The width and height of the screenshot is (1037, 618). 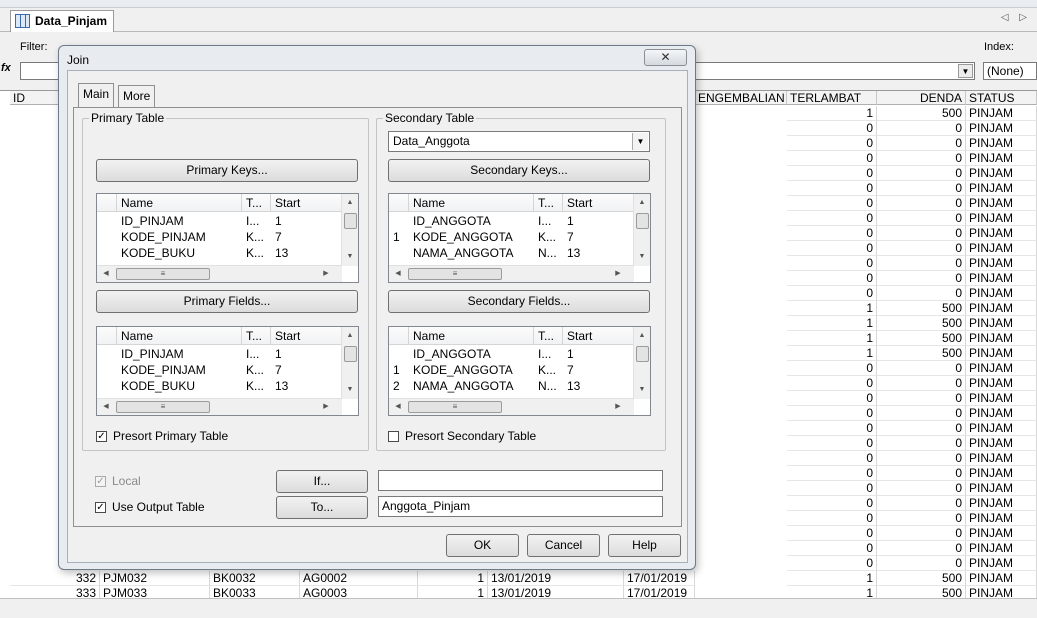 I want to click on scroll-left-icon: ◀, so click(x=106, y=274).